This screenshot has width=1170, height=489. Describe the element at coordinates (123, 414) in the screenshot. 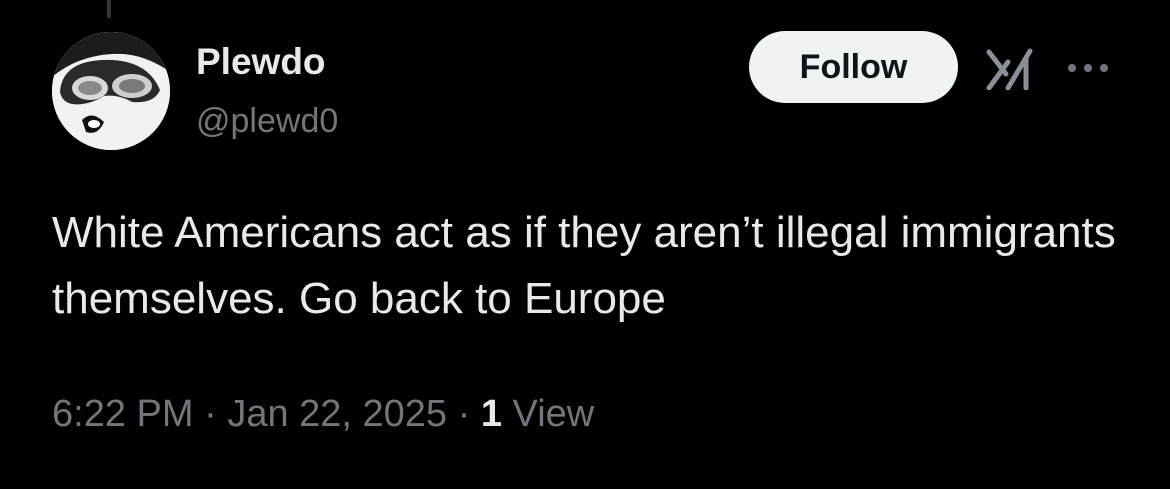

I see `tweet-time: 6:22 PM` at that location.